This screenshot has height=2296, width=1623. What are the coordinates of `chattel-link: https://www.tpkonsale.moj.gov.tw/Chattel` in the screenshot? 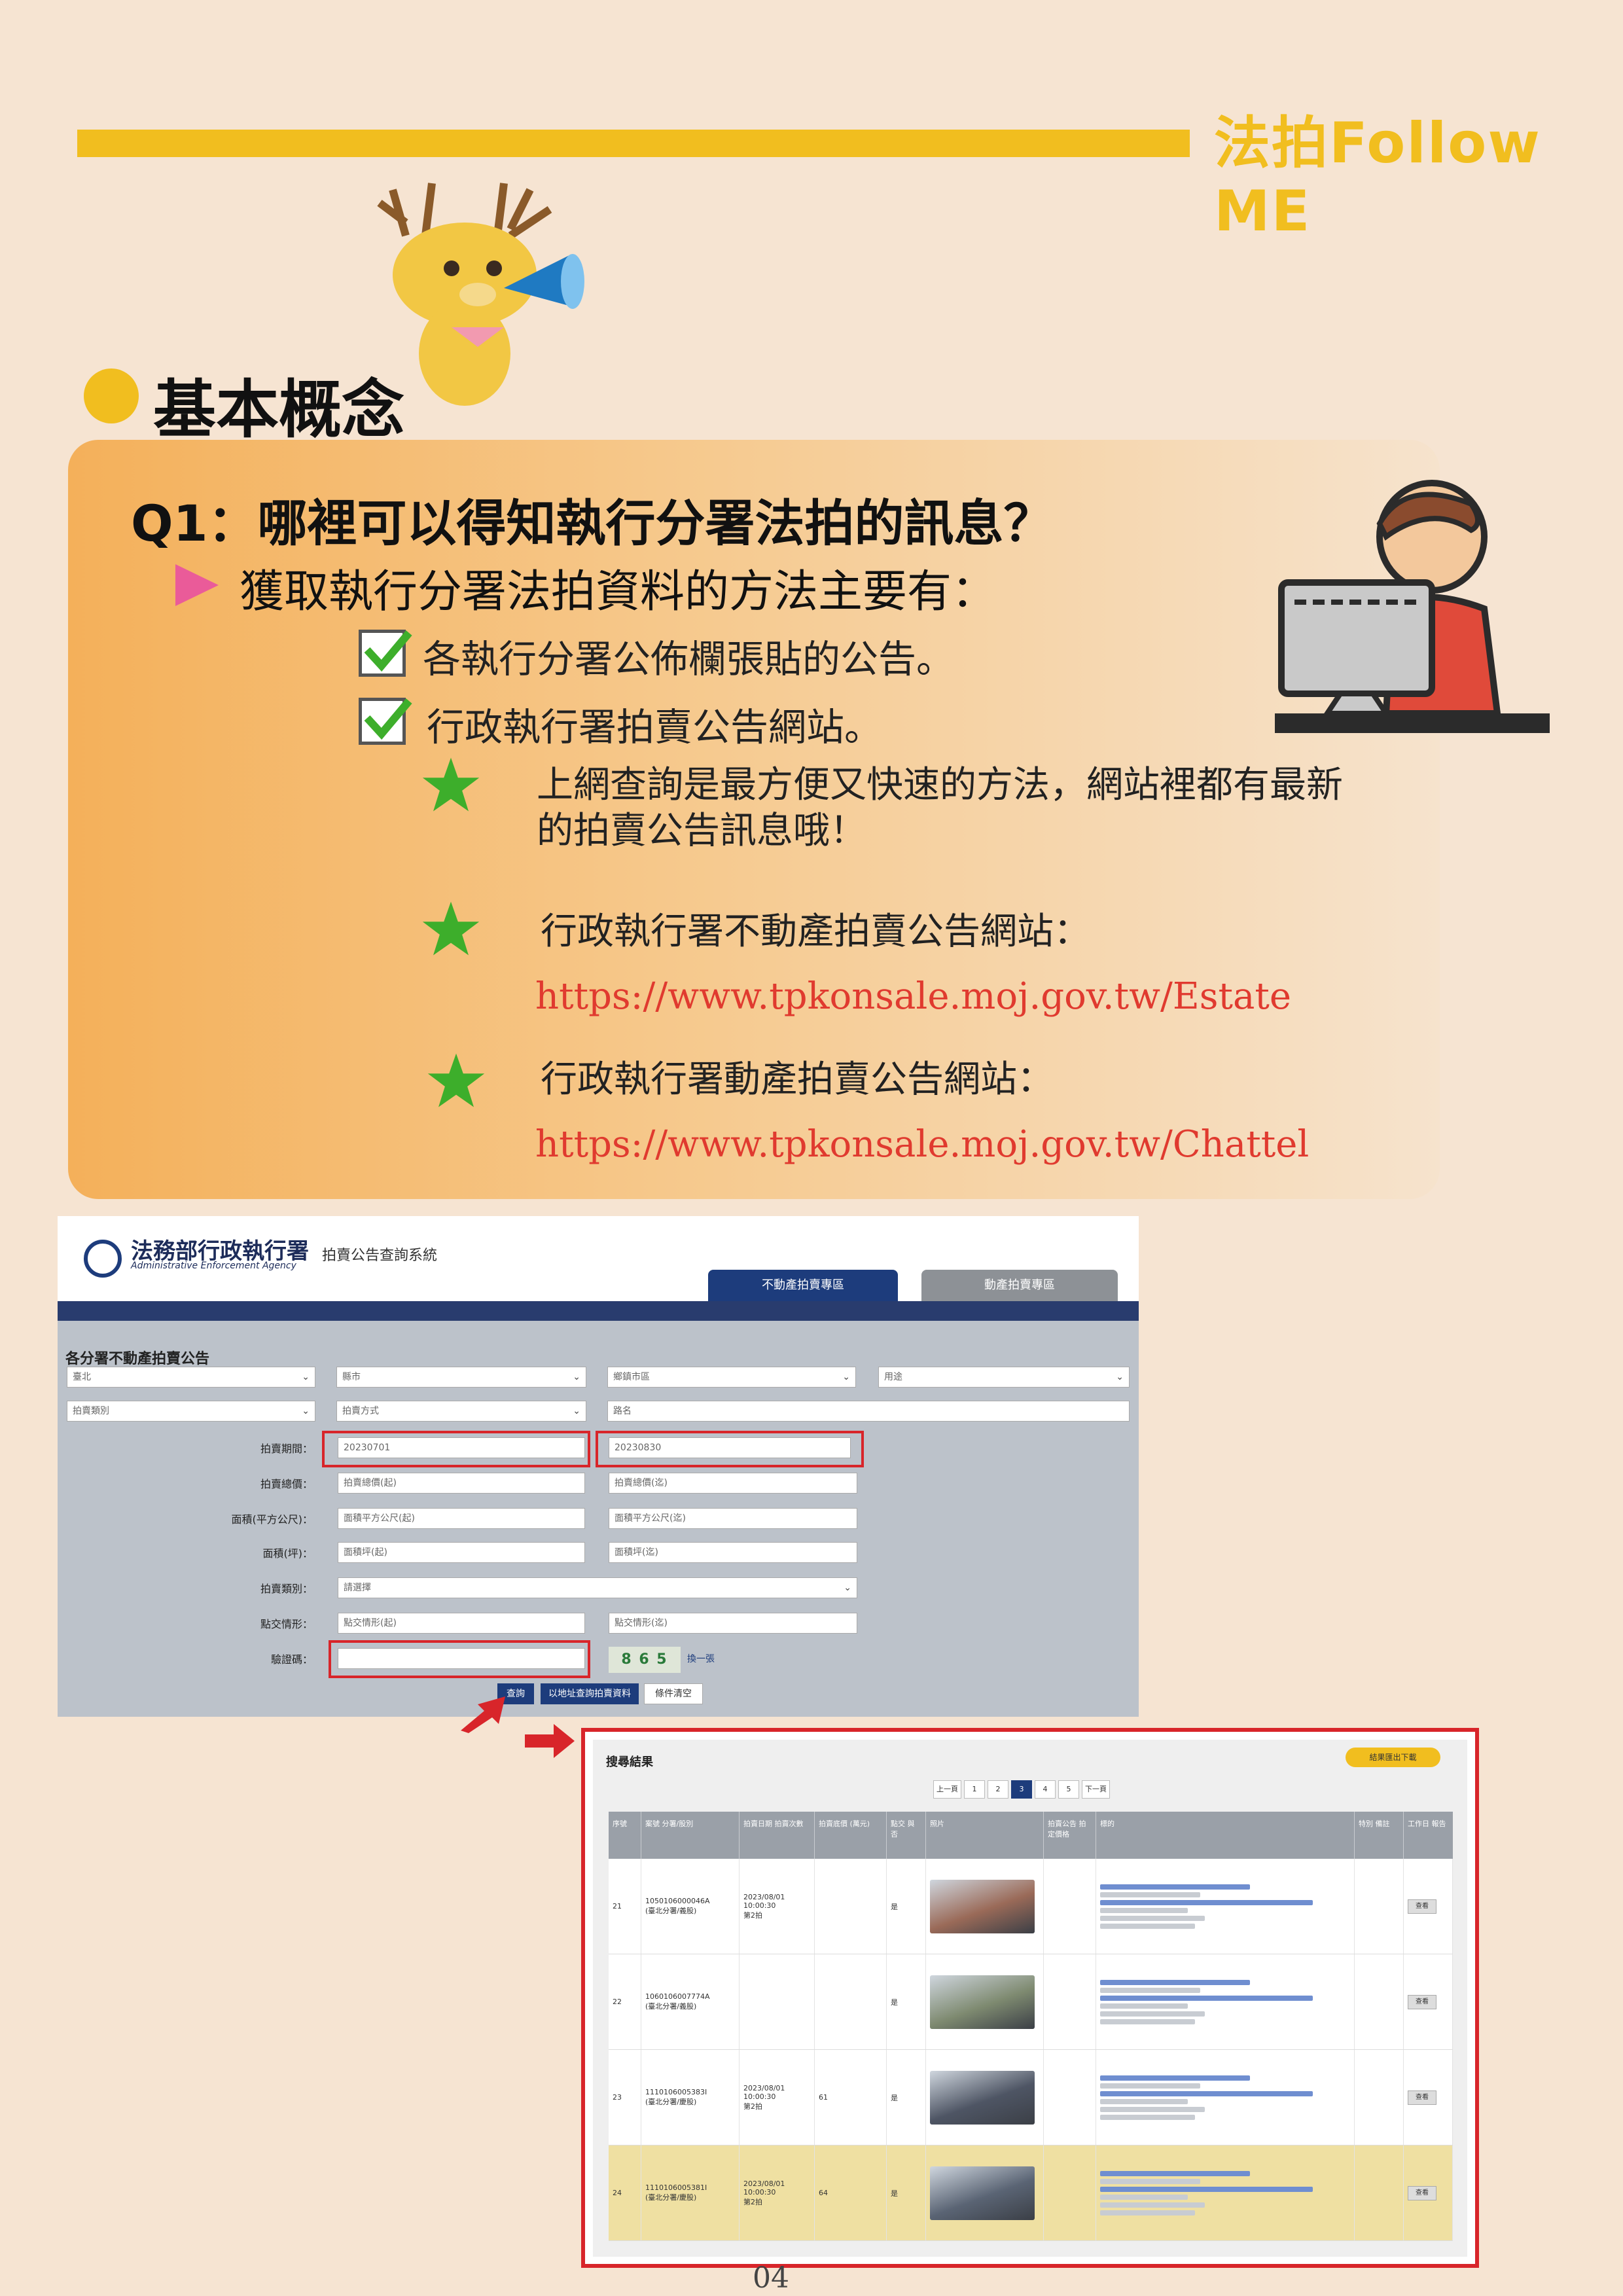 It's located at (922, 1144).